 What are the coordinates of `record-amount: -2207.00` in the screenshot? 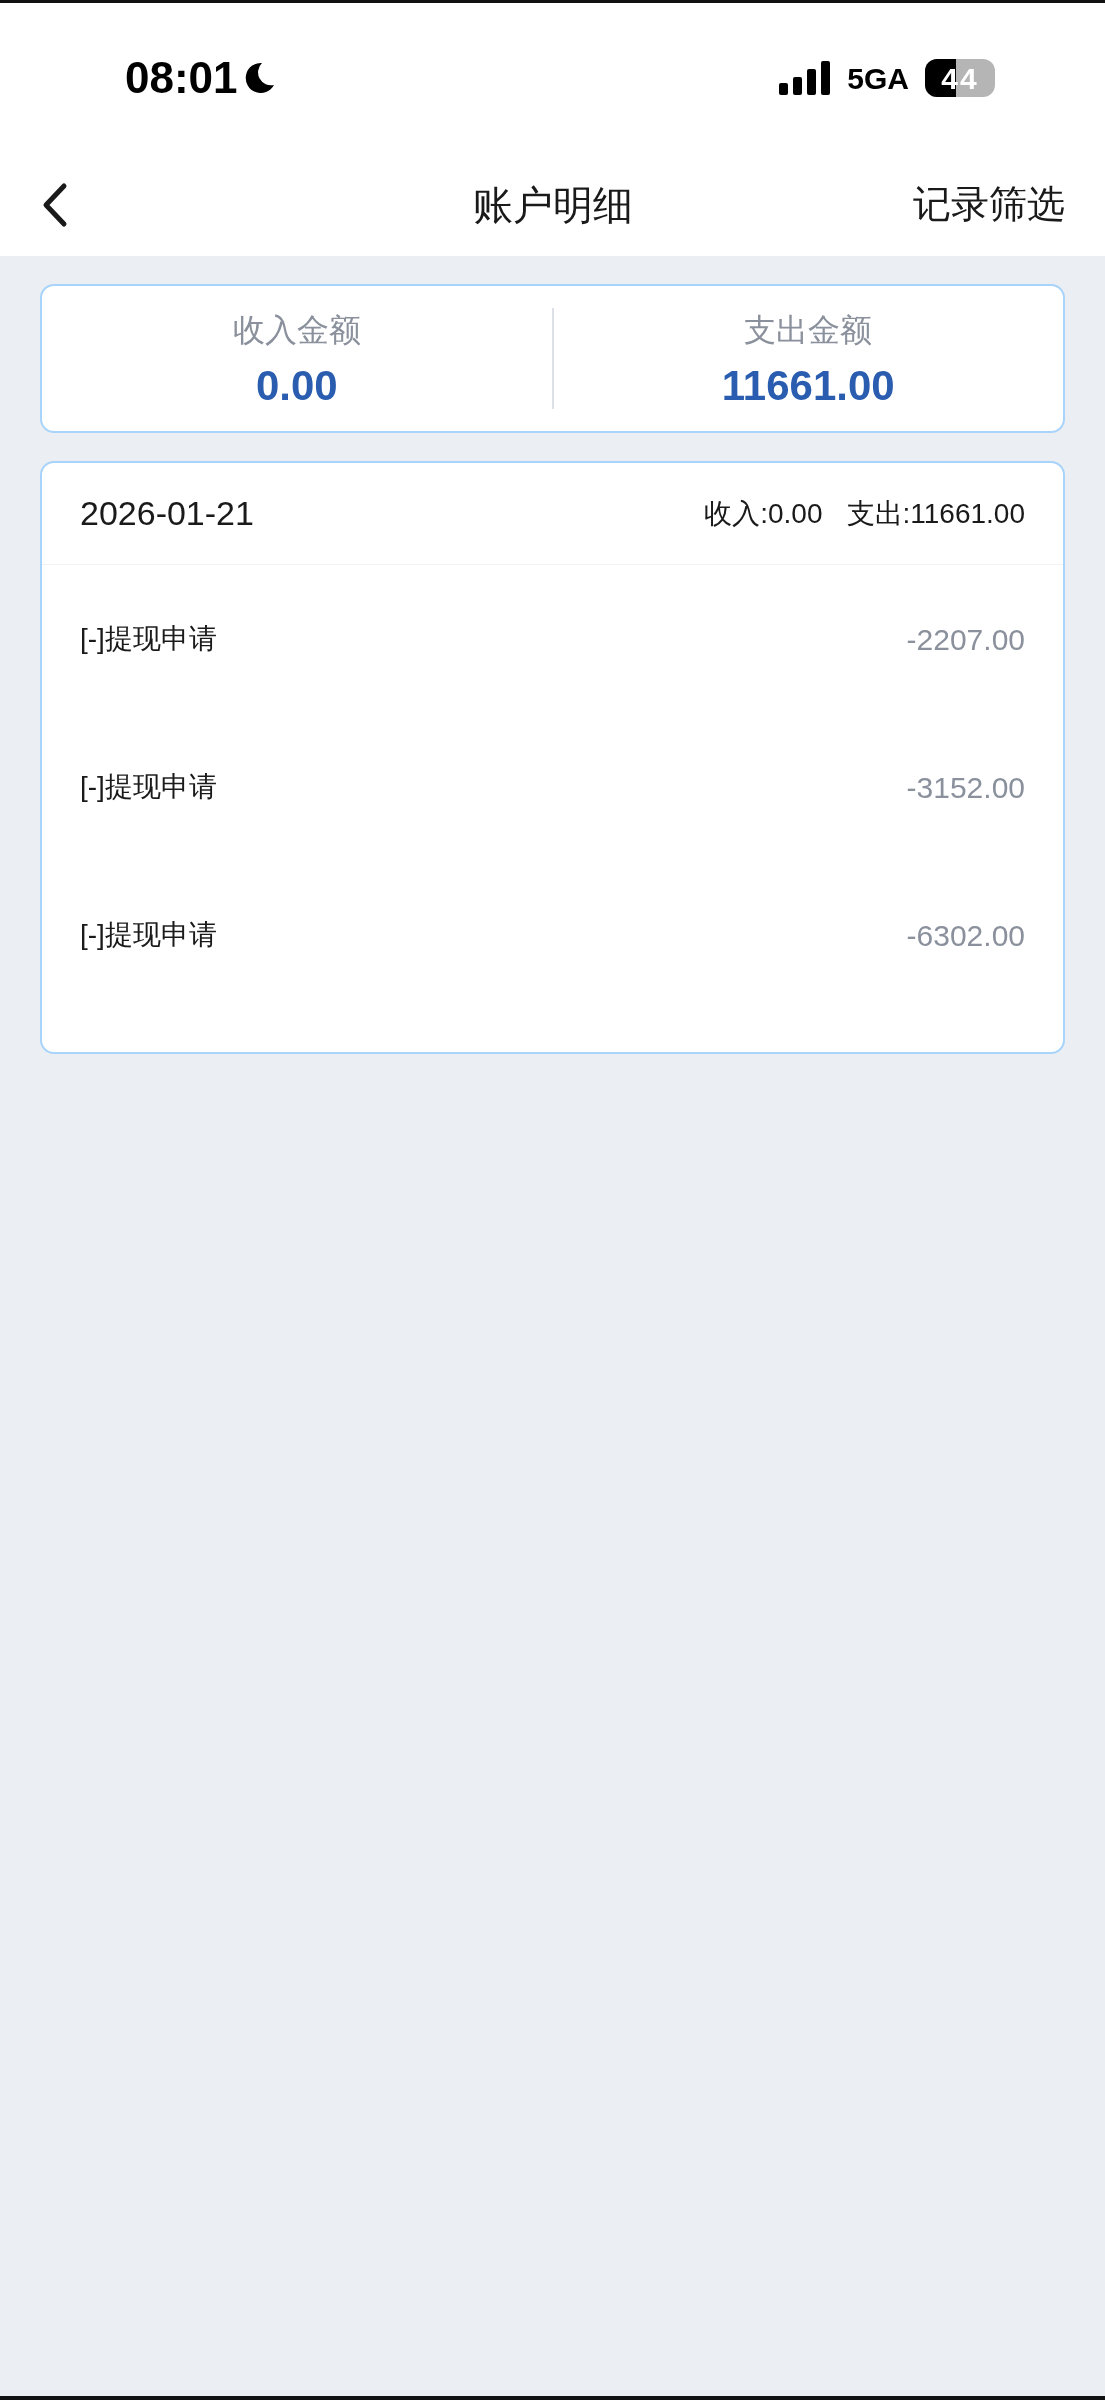 It's located at (965, 639).